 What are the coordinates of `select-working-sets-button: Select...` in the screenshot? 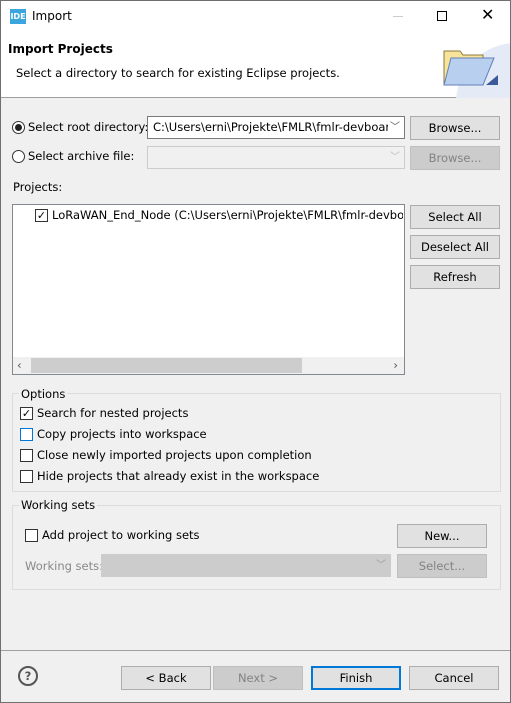 It's located at (442, 566).